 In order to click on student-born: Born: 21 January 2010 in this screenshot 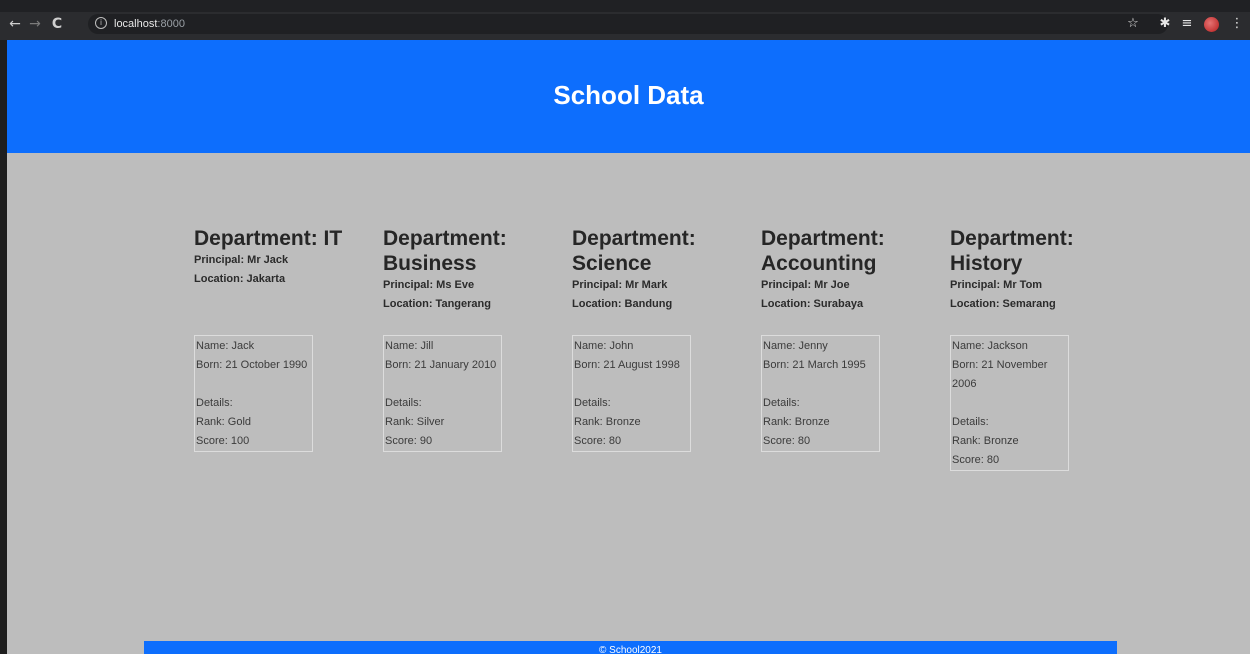, I will do `click(441, 365)`.